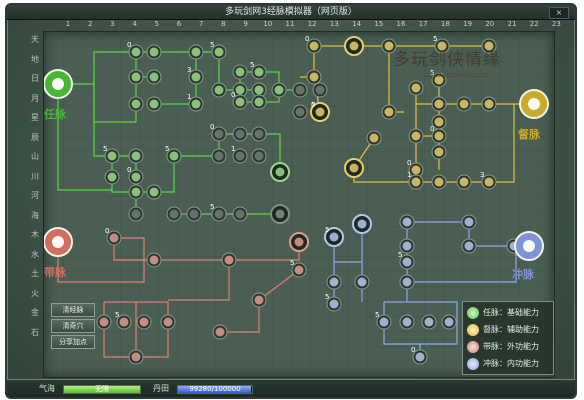 This screenshot has height=400, width=584. Describe the element at coordinates (112, 24) in the screenshot. I see `column-number: 3` at that location.